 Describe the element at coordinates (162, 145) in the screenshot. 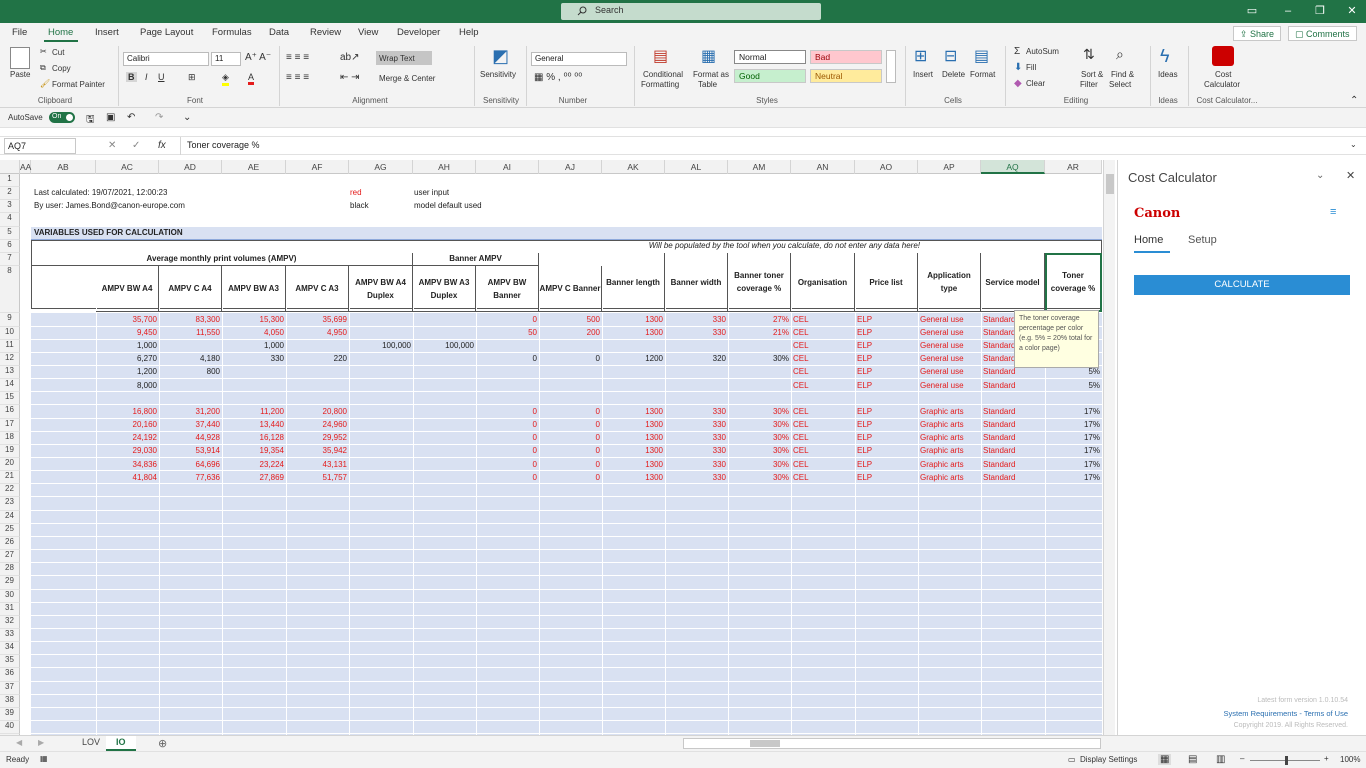

I see `insert-function-icon: fx` at that location.